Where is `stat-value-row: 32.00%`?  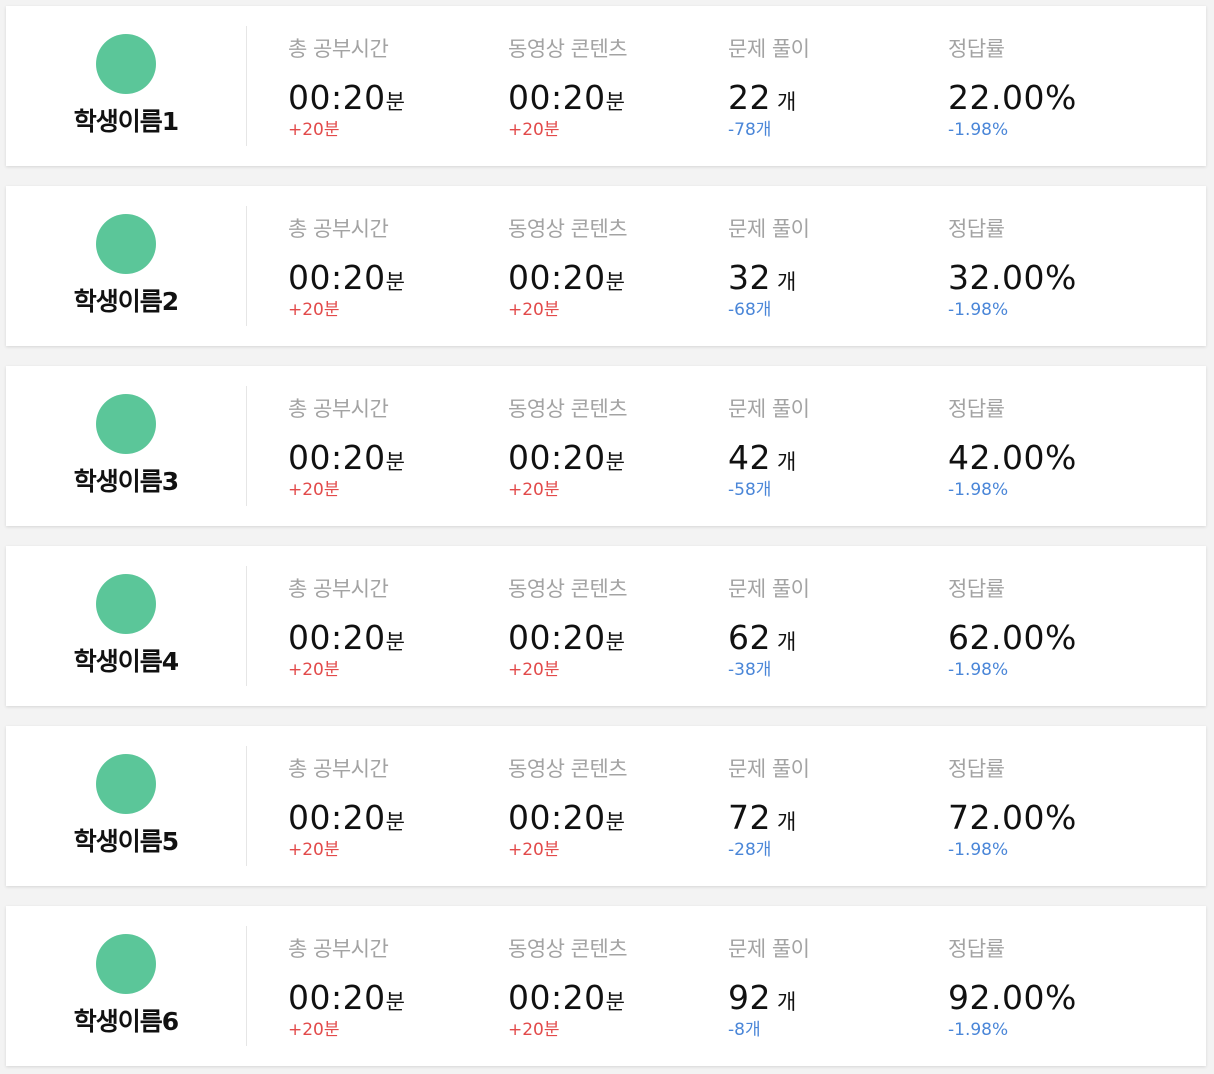
stat-value-row: 32.00% is located at coordinates (1012, 281).